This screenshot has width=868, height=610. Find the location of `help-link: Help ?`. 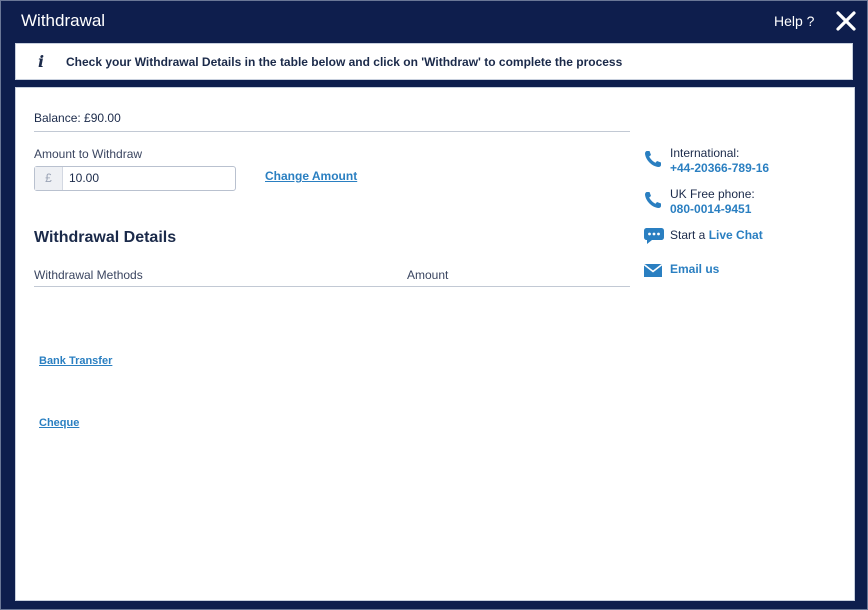

help-link: Help ? is located at coordinates (794, 21).